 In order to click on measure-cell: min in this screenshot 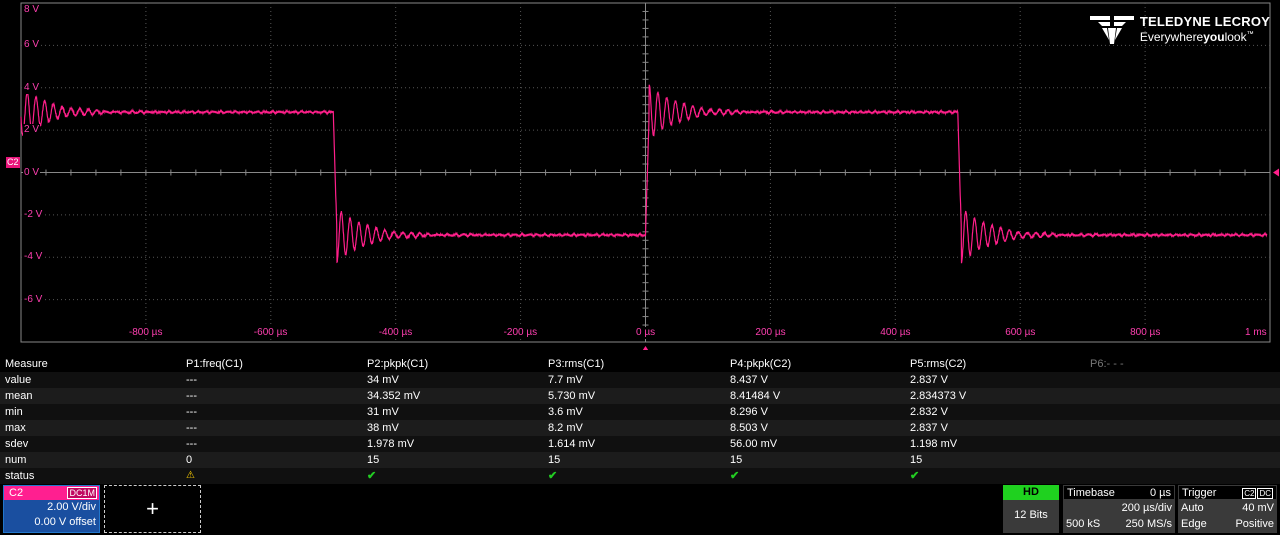, I will do `click(14, 412)`.